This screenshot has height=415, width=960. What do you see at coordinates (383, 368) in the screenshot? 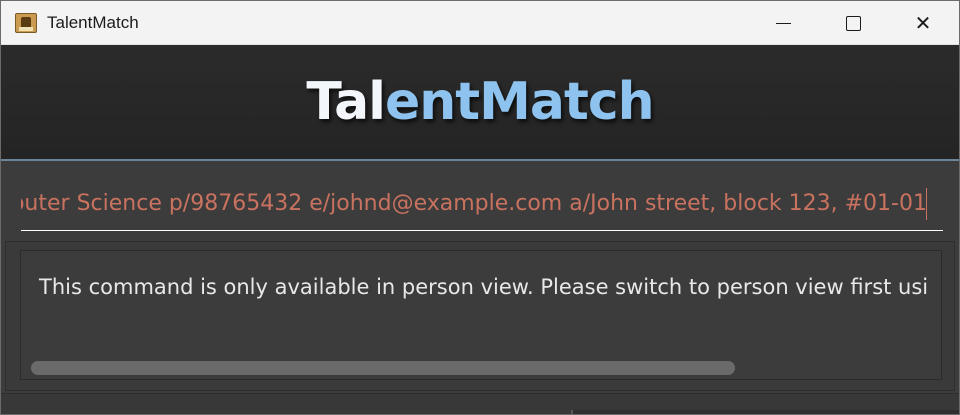
I see `horizontal-scrollbar` at bounding box center [383, 368].